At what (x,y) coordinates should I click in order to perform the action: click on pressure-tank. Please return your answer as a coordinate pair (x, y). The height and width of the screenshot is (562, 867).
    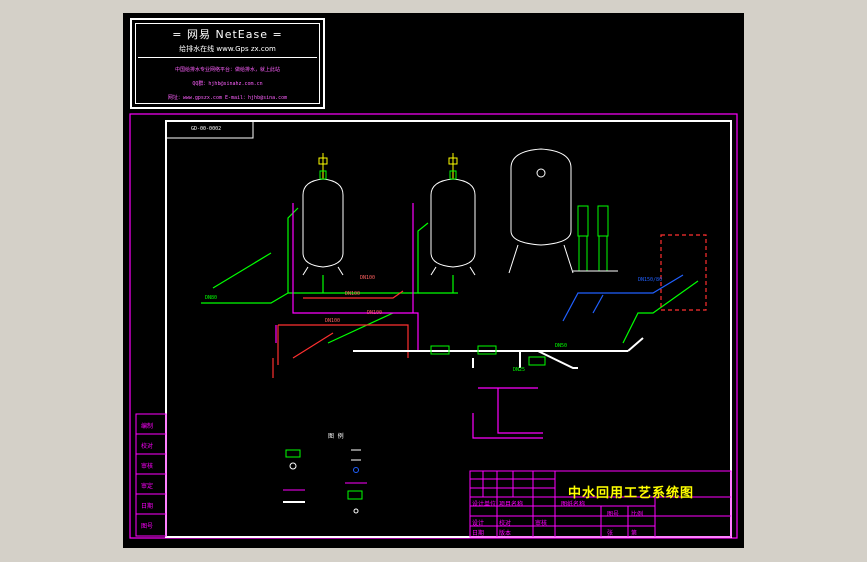
    Looking at the image, I should click on (541, 211).